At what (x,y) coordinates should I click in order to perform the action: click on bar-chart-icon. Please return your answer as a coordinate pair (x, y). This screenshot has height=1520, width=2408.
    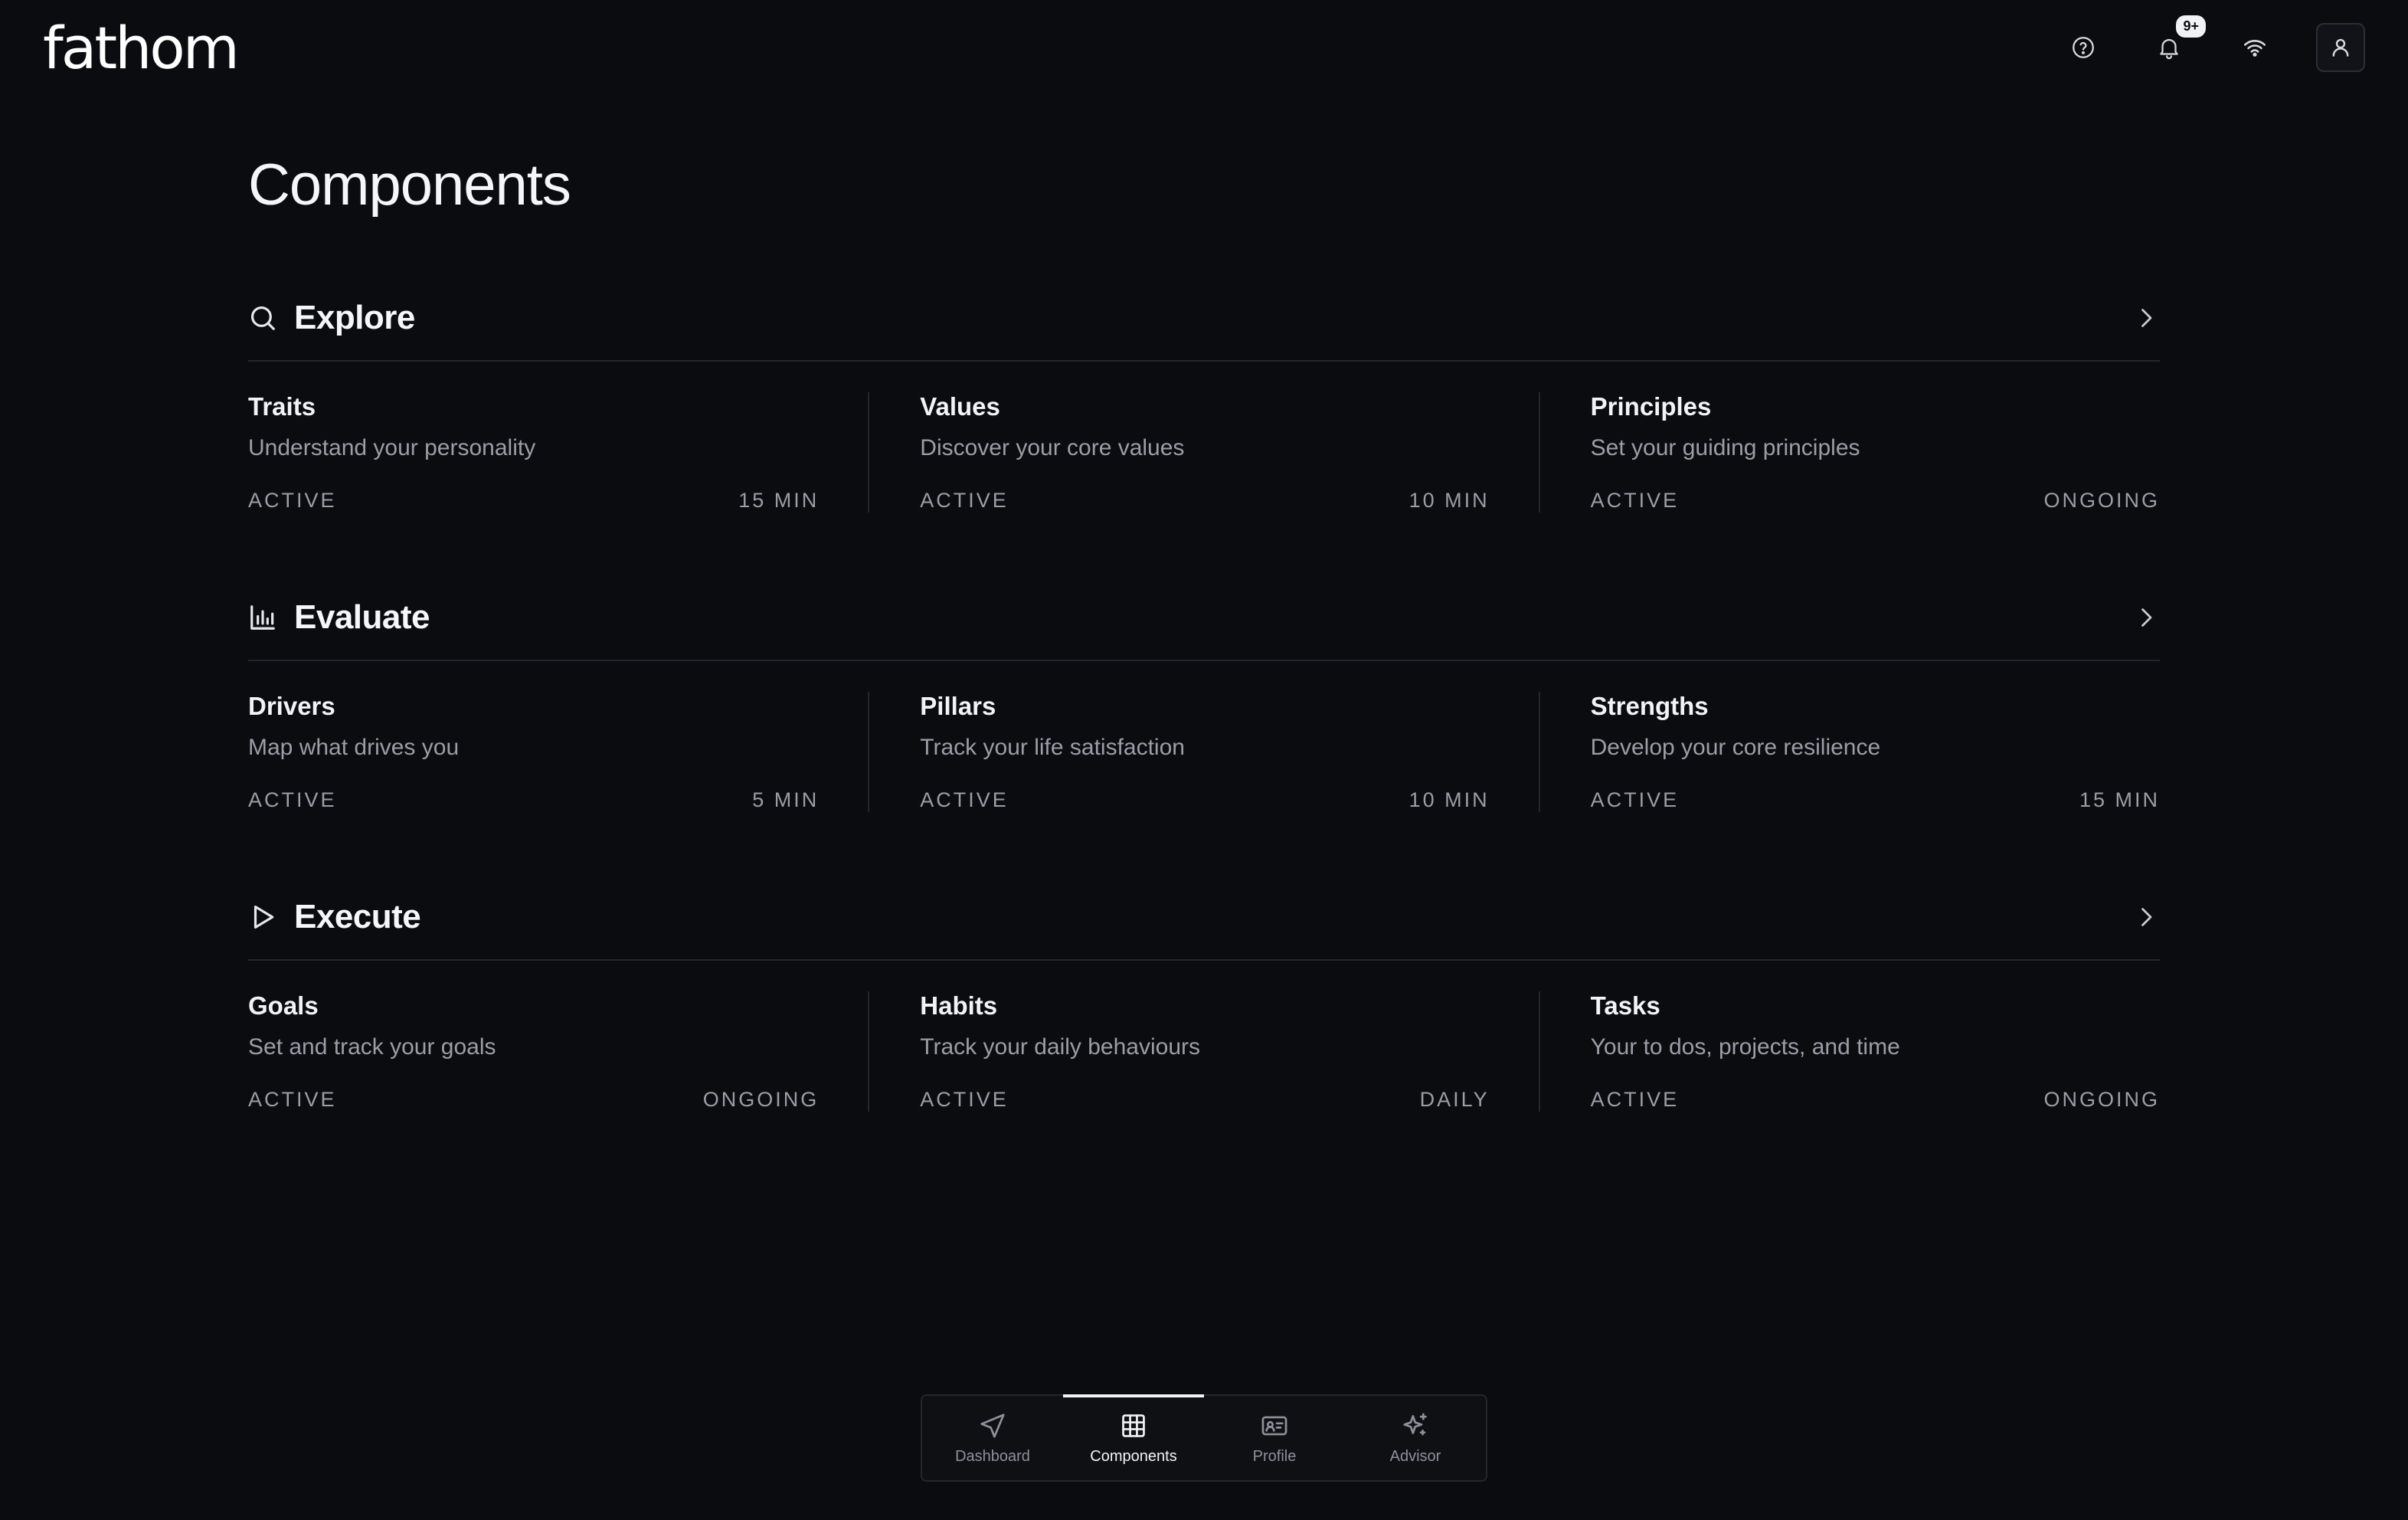
    Looking at the image, I should click on (262, 617).